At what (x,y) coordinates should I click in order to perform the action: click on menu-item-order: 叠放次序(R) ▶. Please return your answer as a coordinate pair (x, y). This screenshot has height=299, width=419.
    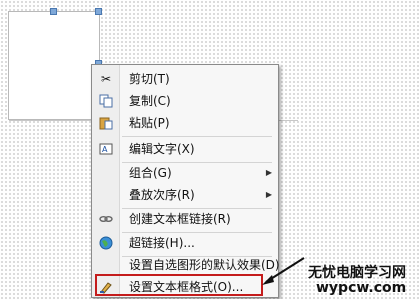
    Looking at the image, I should click on (185, 195).